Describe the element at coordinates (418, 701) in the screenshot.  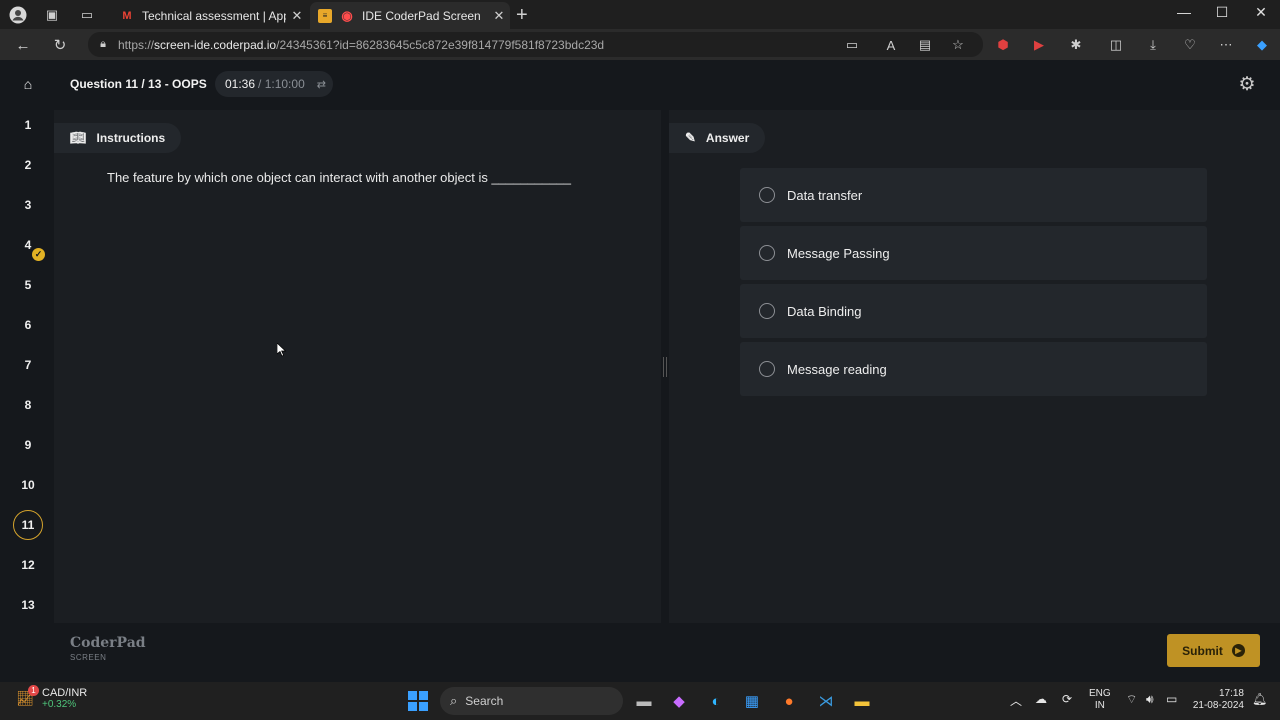
I see `windows-start-icon` at that location.